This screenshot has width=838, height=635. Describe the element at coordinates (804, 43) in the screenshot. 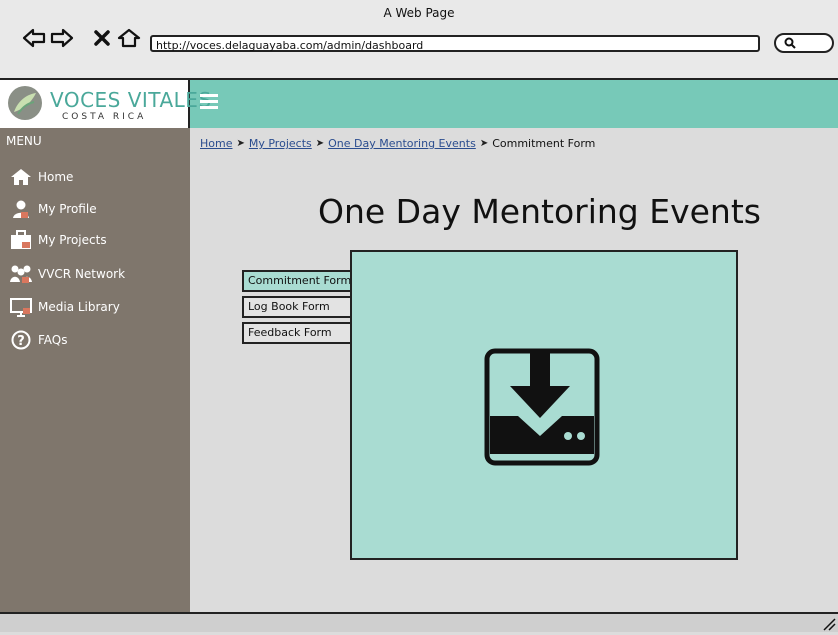

I see `browser-search` at that location.